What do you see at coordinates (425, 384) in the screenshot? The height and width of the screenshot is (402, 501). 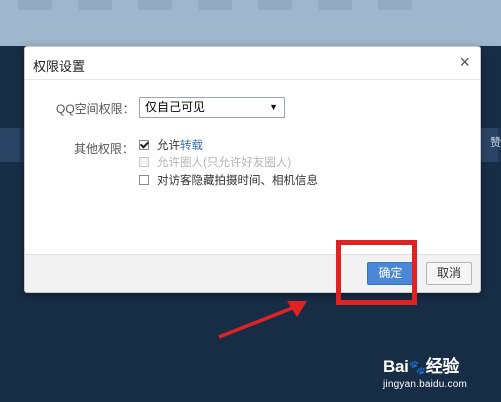 I see `watermark-url: jingyan.baidu.com` at bounding box center [425, 384].